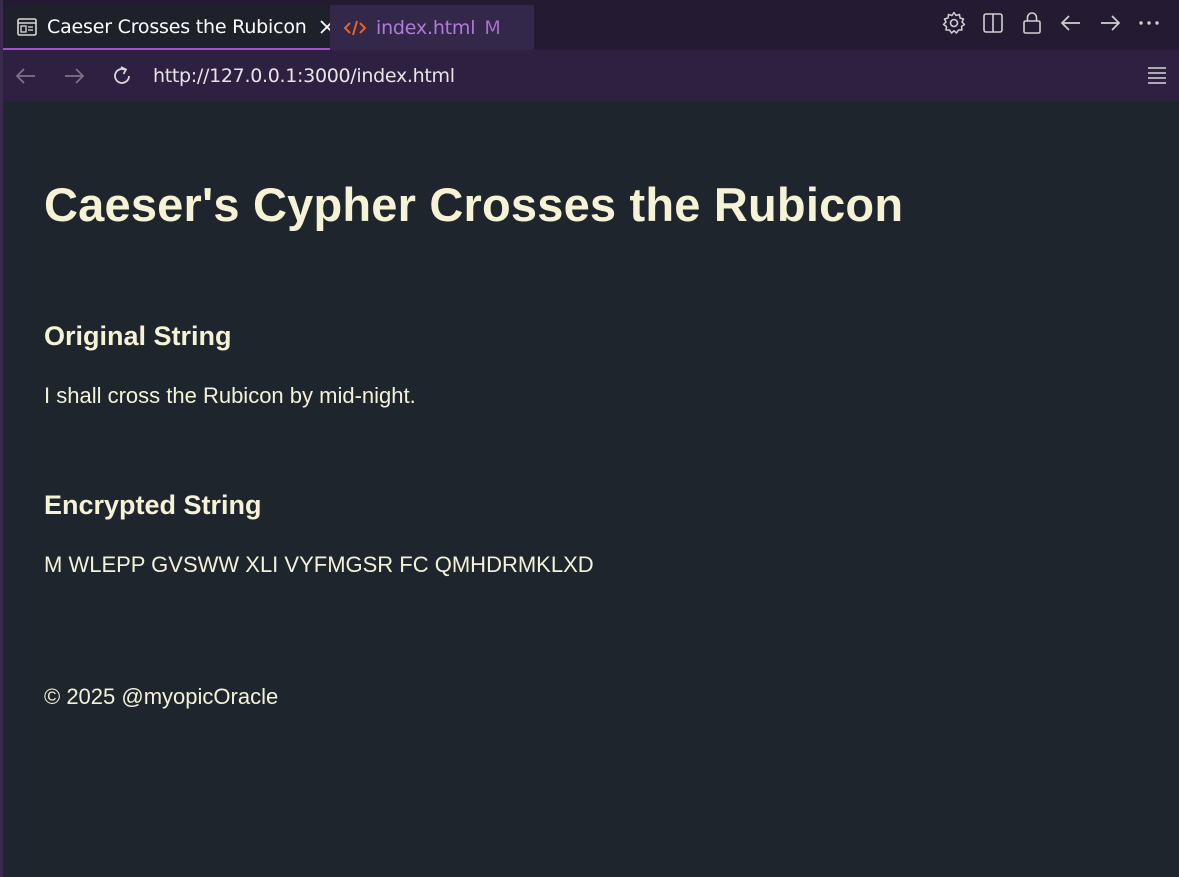 The height and width of the screenshot is (877, 1179). Describe the element at coordinates (426, 27) in the screenshot. I see `tab-index-label: index.html` at that location.